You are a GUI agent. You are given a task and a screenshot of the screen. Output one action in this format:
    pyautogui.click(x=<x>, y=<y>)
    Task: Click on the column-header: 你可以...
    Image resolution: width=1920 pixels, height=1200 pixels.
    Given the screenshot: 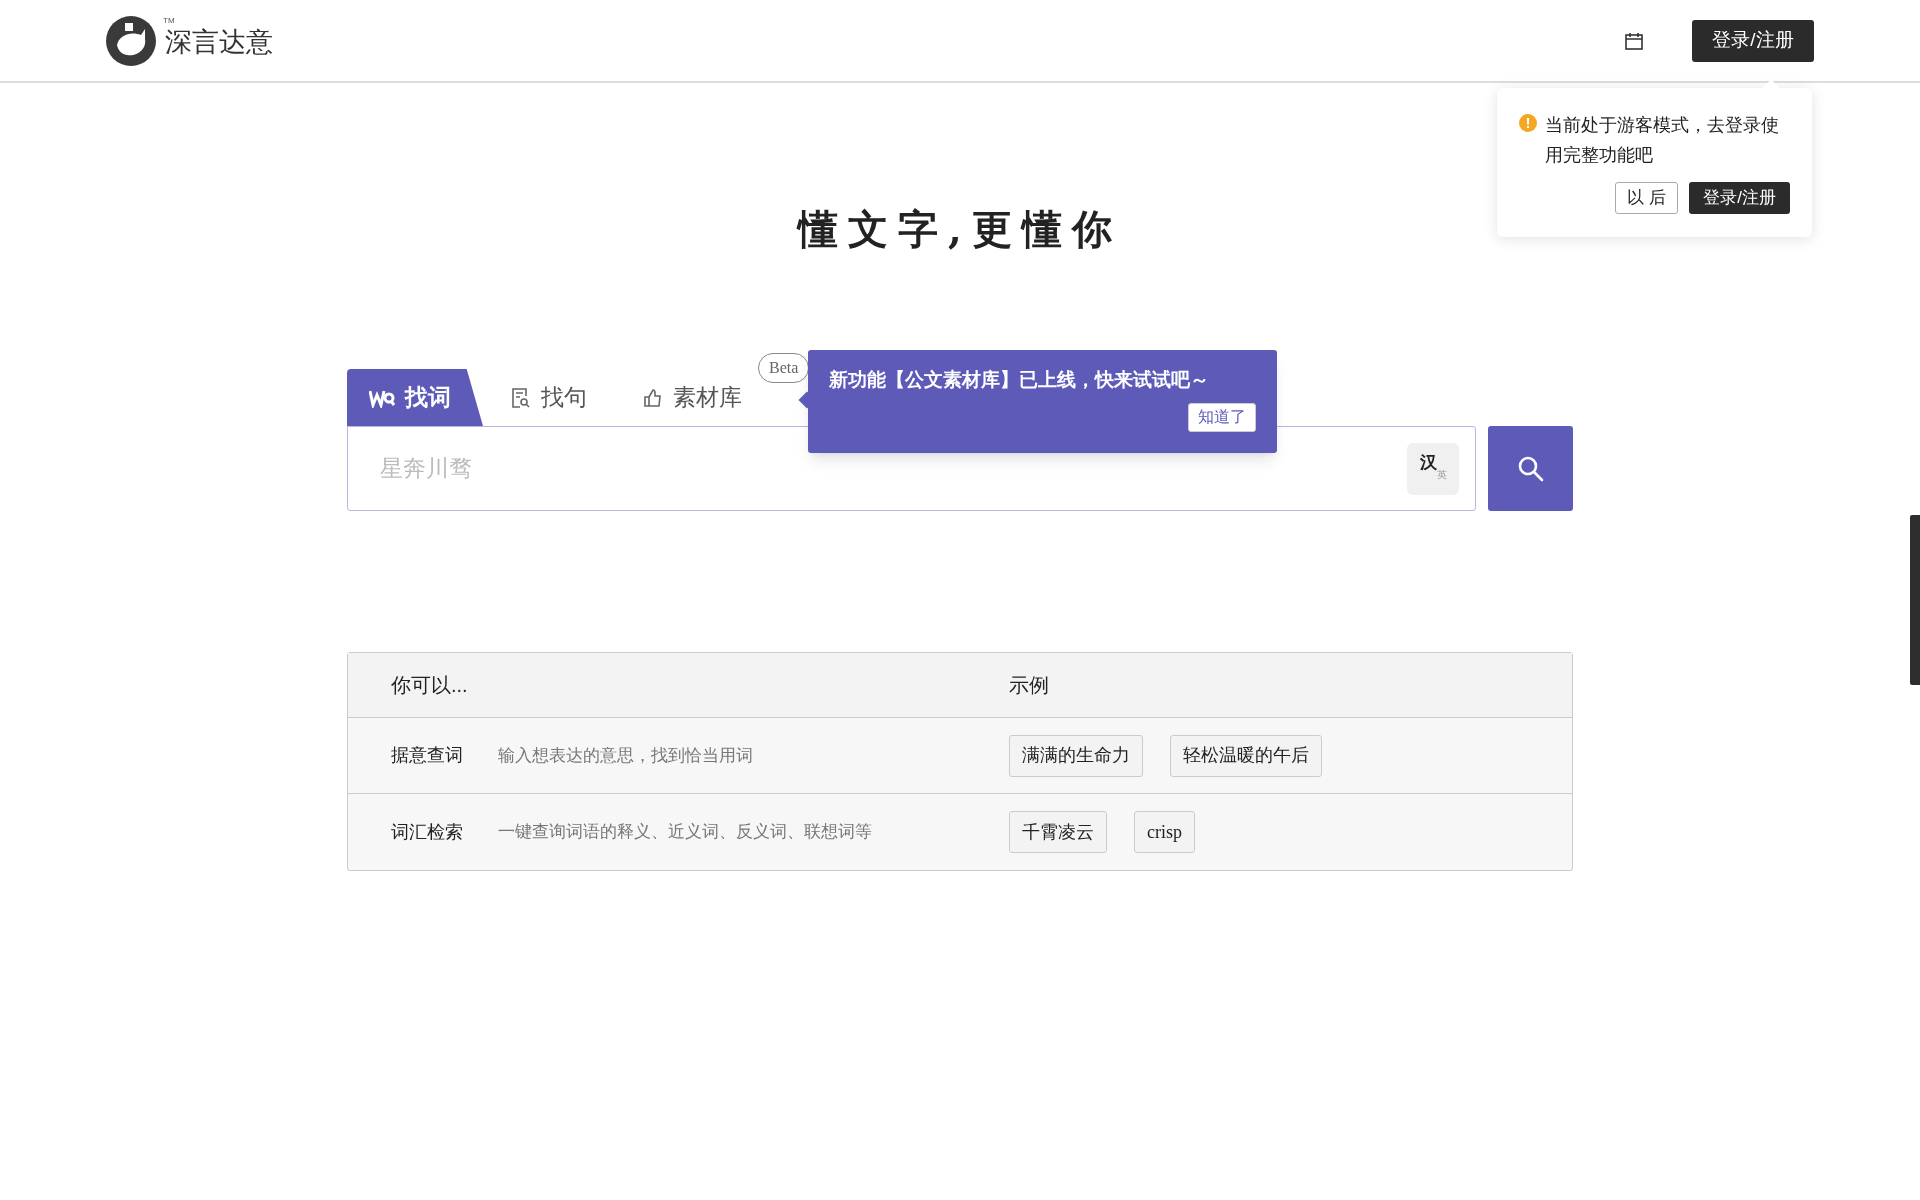 What is the action you would take?
    pyautogui.click(x=429, y=685)
    